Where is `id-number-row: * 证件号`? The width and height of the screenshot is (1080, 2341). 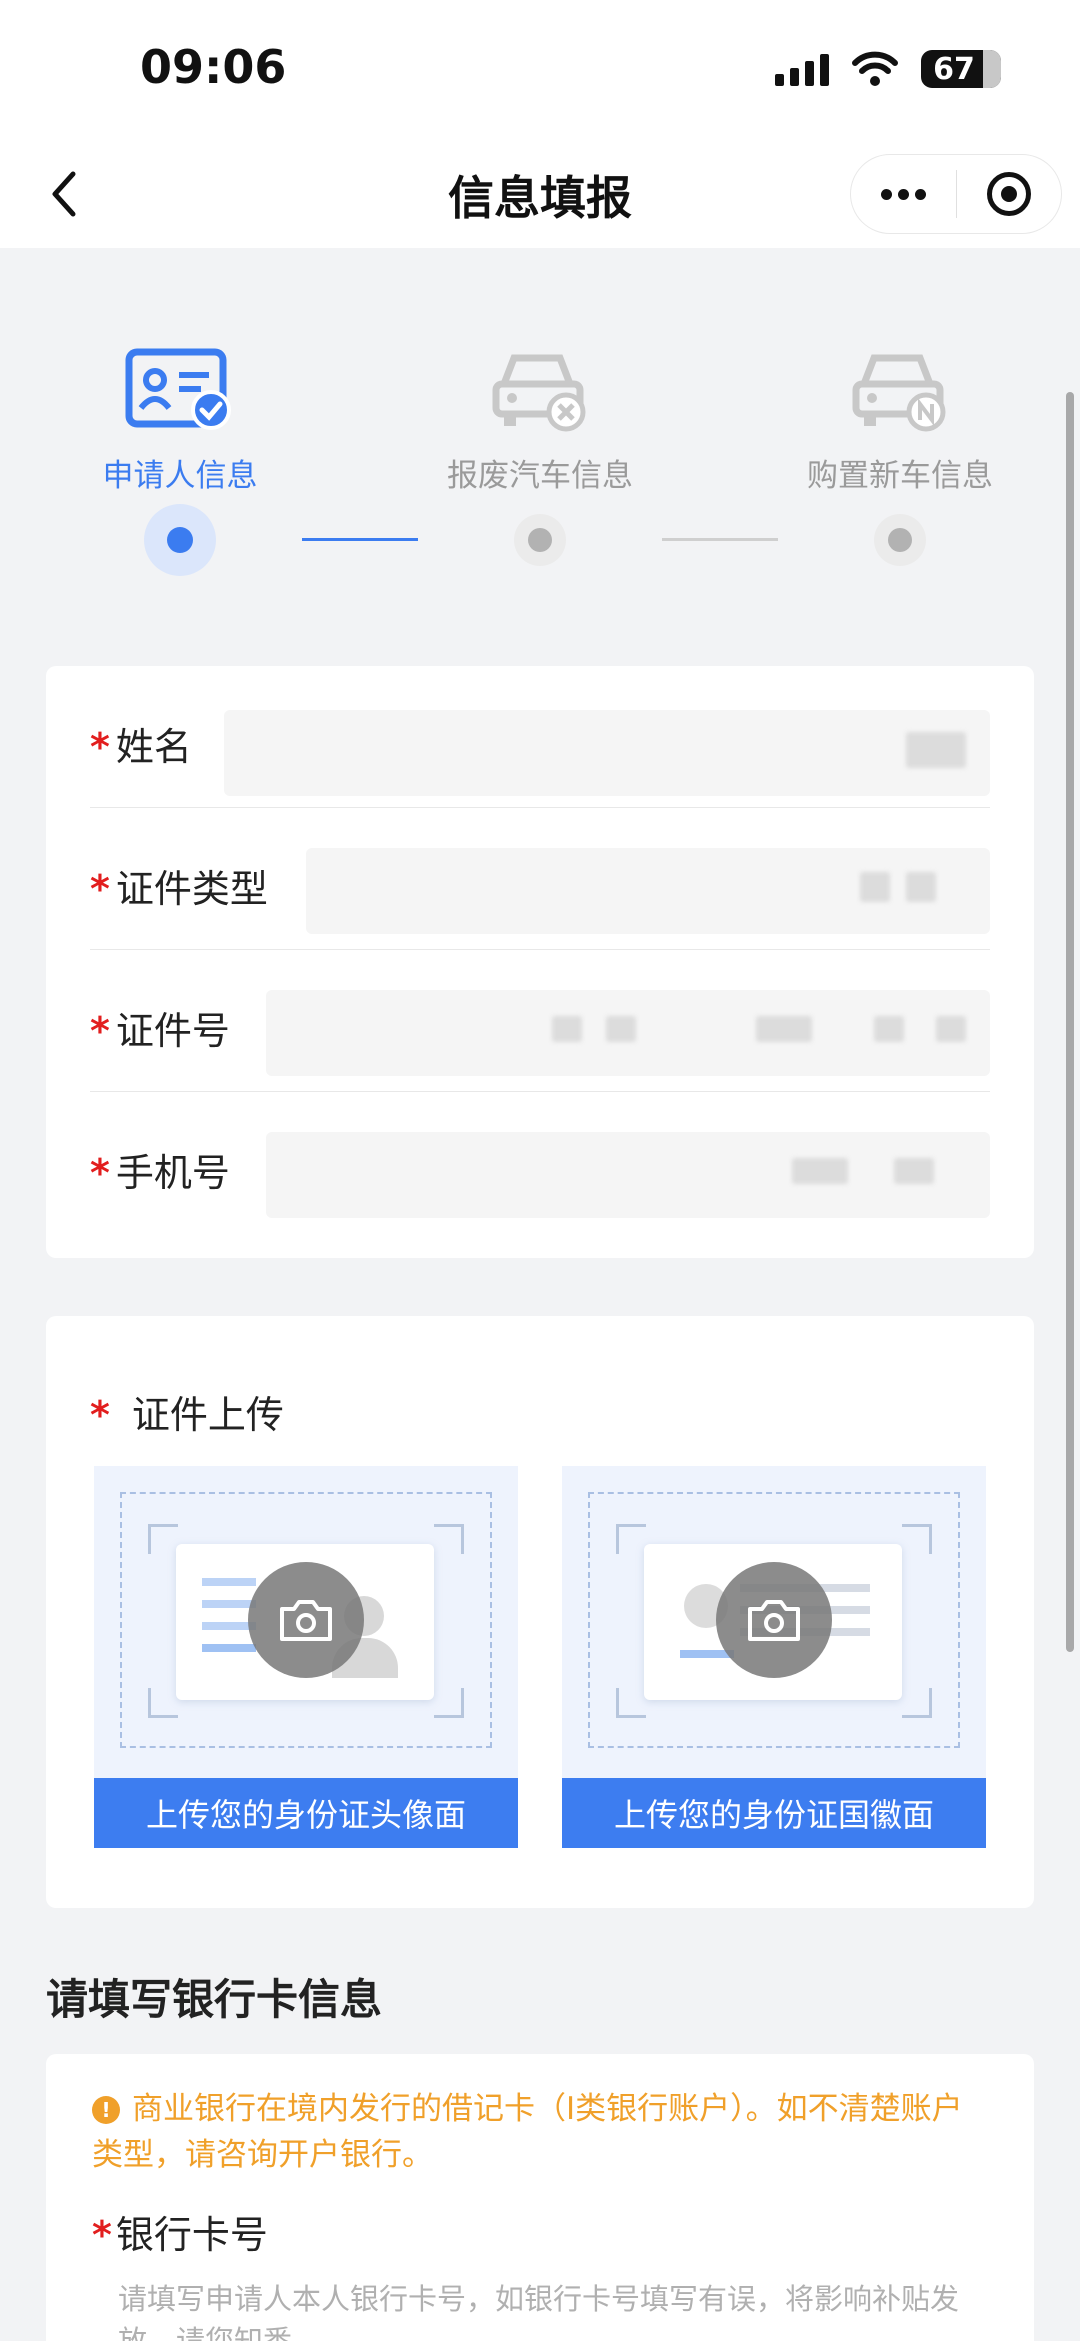
id-number-row: * 证件号 is located at coordinates (540, 1021).